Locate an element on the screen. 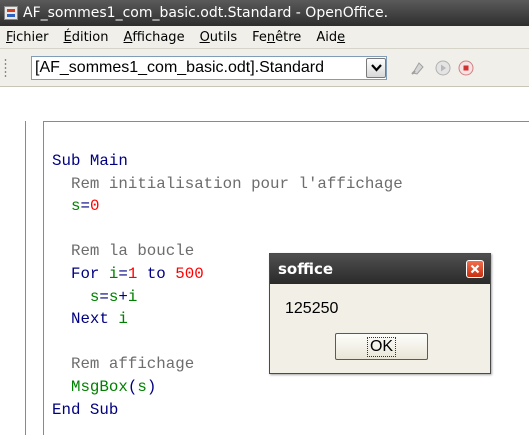  ok-button: OK is located at coordinates (381, 346).